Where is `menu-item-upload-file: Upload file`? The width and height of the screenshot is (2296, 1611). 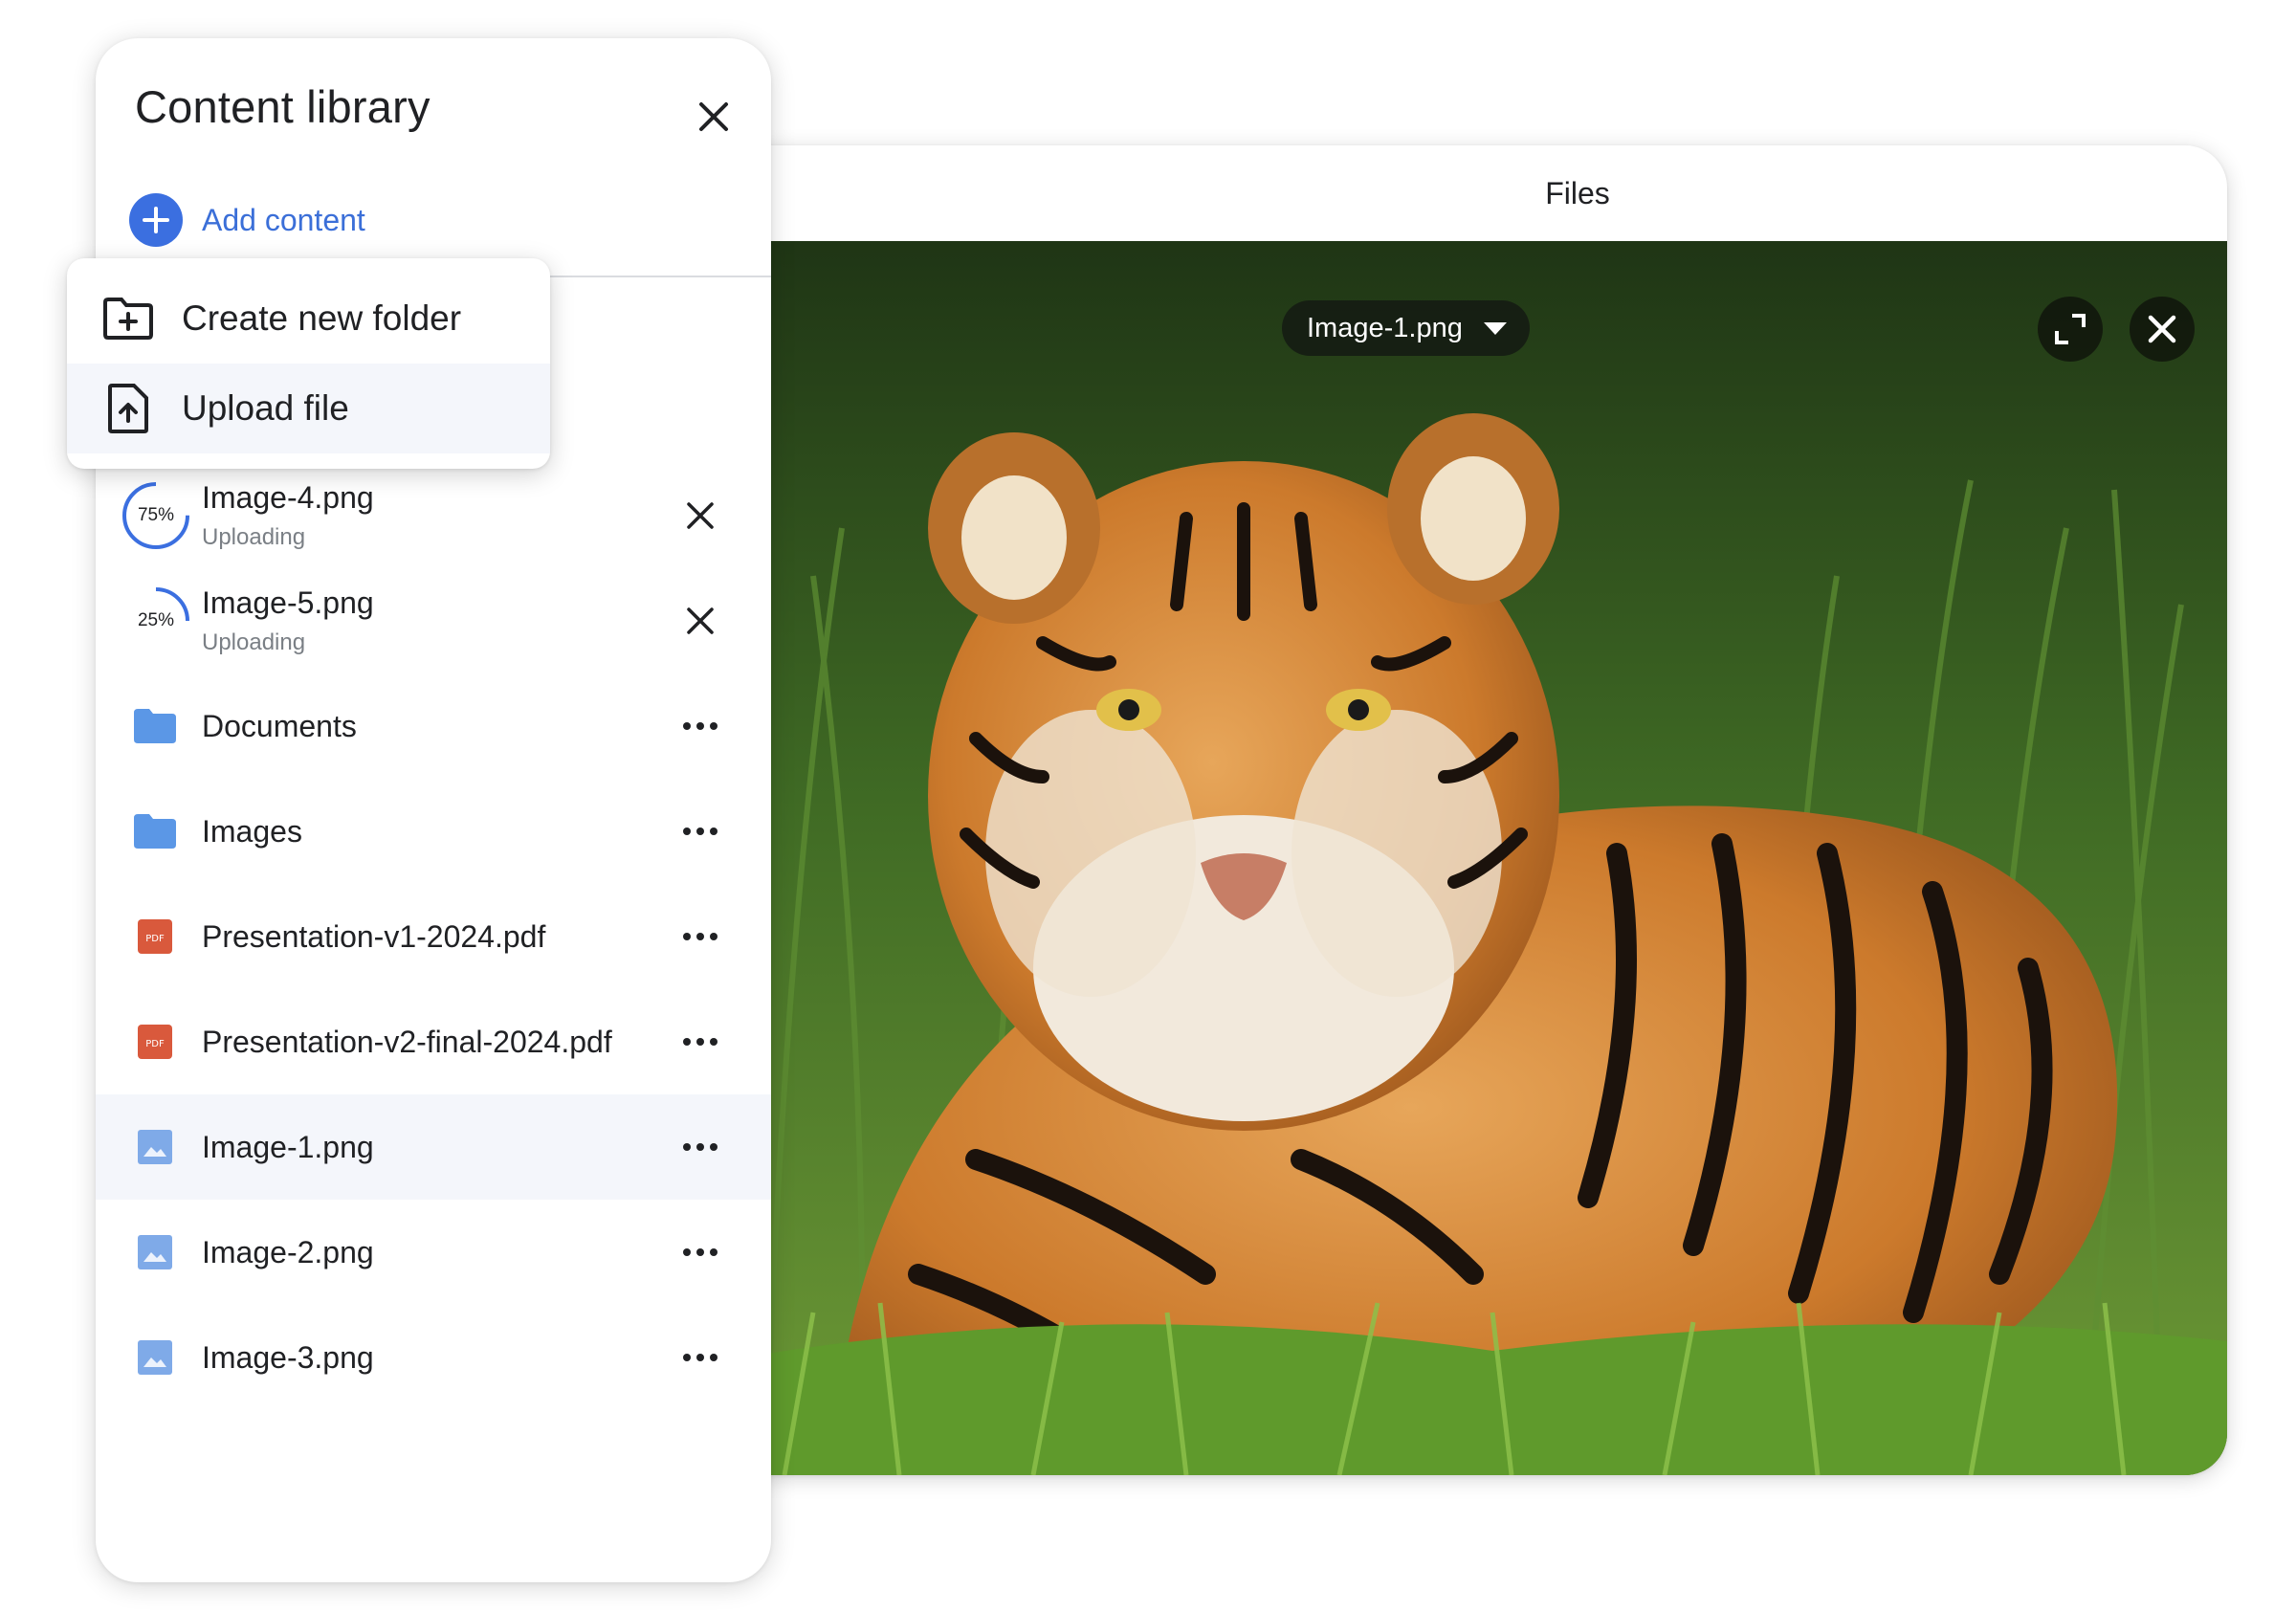
menu-item-upload-file: Upload file is located at coordinates (308, 409).